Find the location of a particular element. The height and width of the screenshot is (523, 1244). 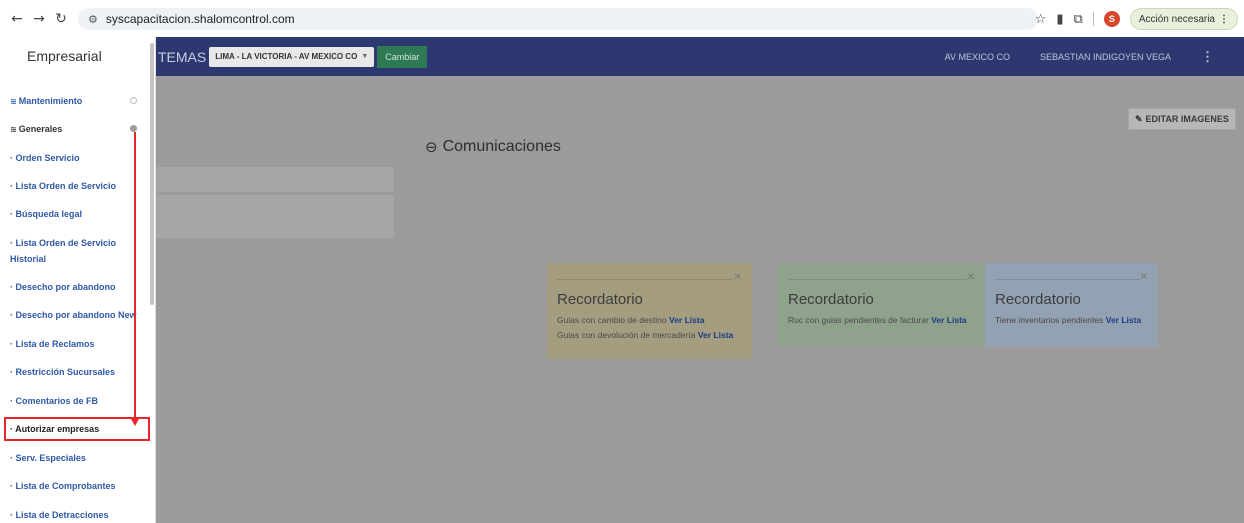

navbar-right: AV MEXICO CO SEBASTIAN INDIGOYEN VEGA ⋮ is located at coordinates (1079, 56).